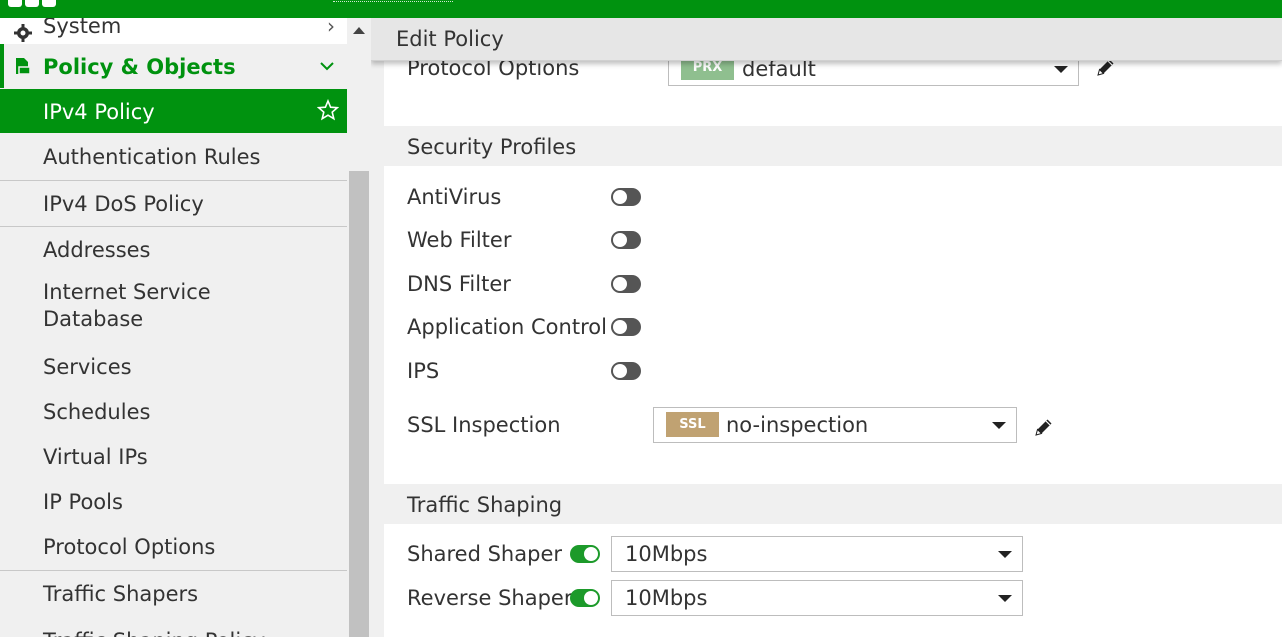  I want to click on scrollbar-thumb, so click(359, 404).